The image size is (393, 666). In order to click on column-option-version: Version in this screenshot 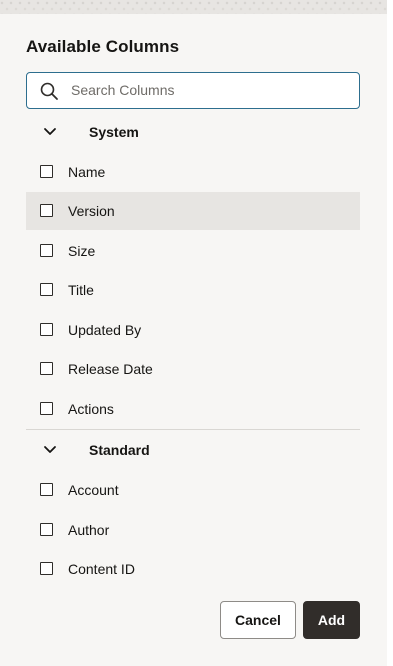, I will do `click(193, 211)`.